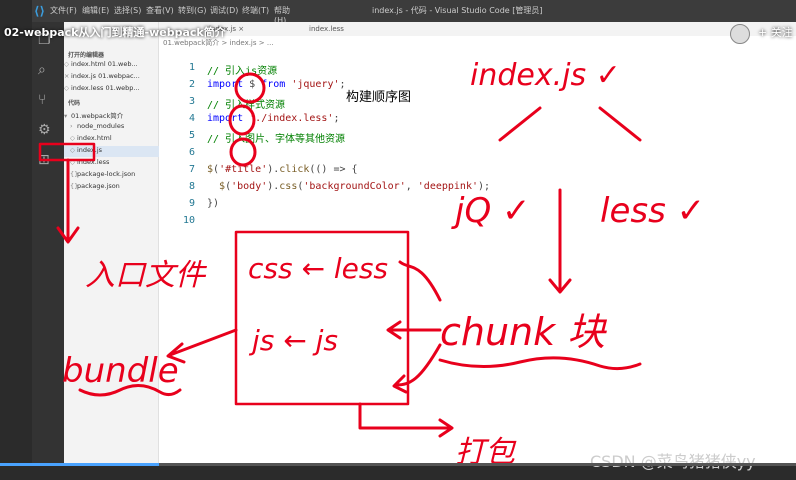 This screenshot has width=796, height=480. Describe the element at coordinates (620, 124) in the screenshot. I see `tree-line-right` at that location.